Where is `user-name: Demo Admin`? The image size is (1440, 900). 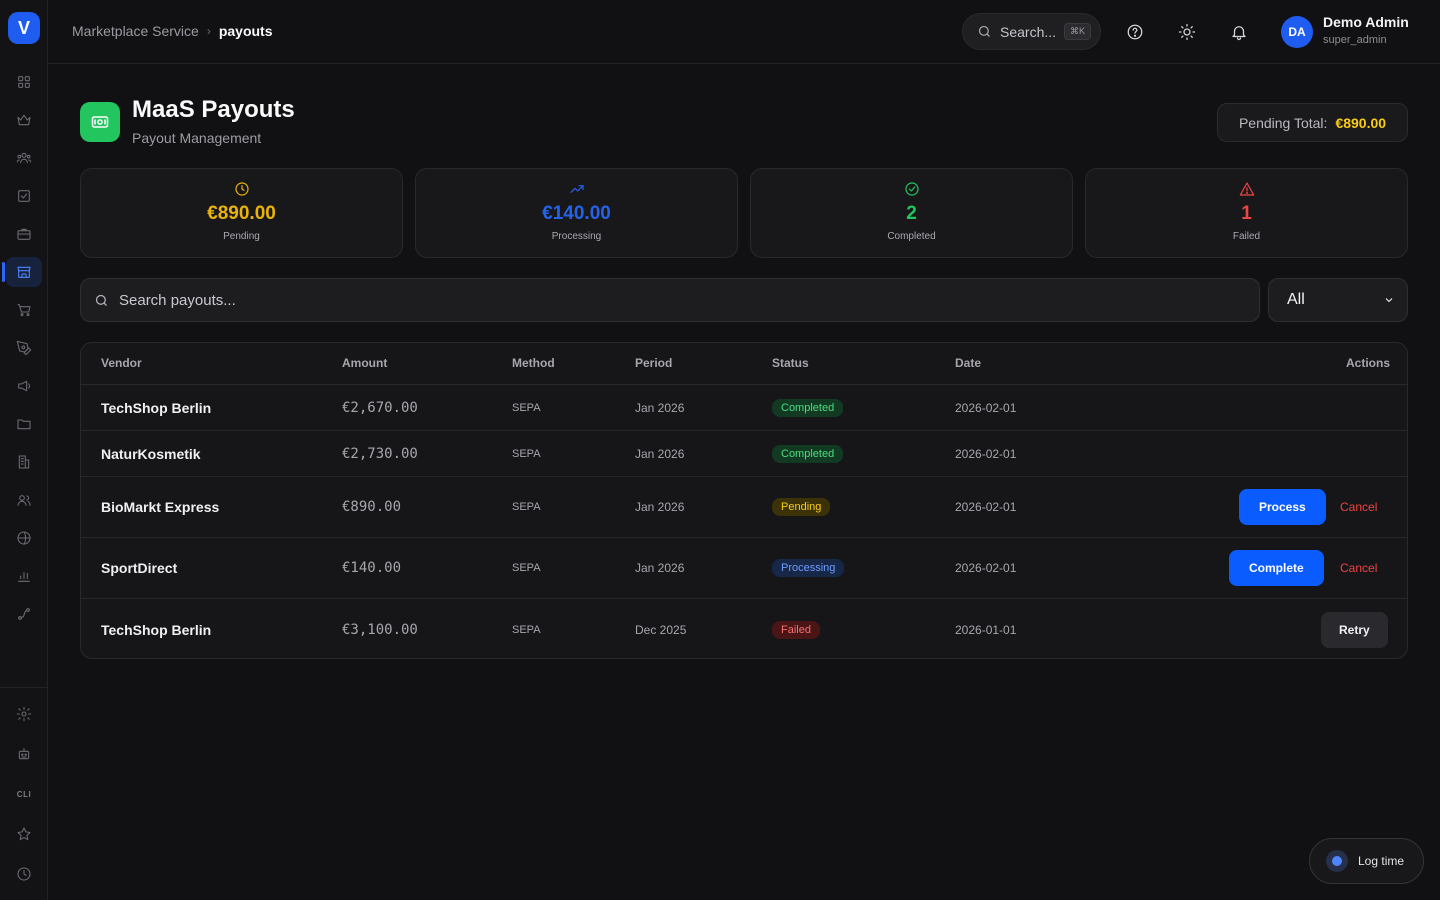 user-name: Demo Admin is located at coordinates (1366, 22).